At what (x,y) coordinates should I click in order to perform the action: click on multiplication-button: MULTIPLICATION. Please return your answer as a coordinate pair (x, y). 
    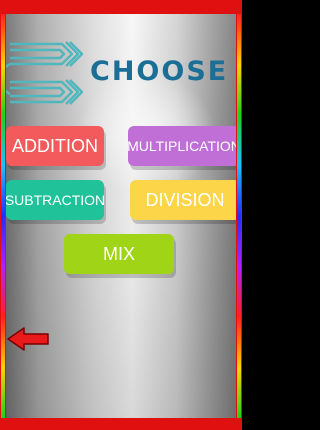
    Looking at the image, I should click on (181, 146).